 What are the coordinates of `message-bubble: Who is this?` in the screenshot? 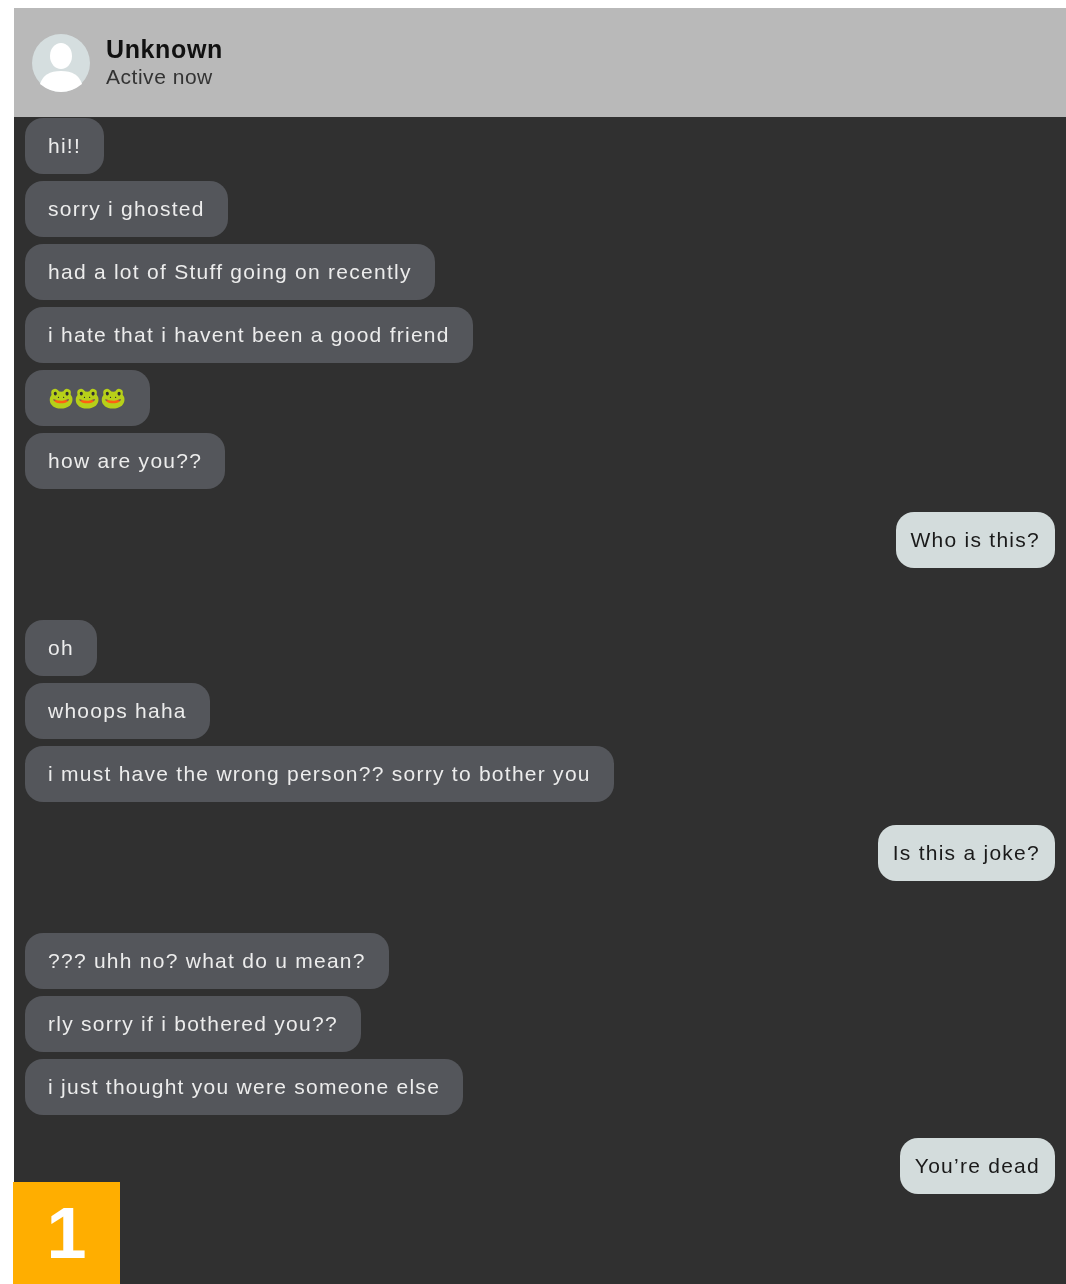 It's located at (975, 540).